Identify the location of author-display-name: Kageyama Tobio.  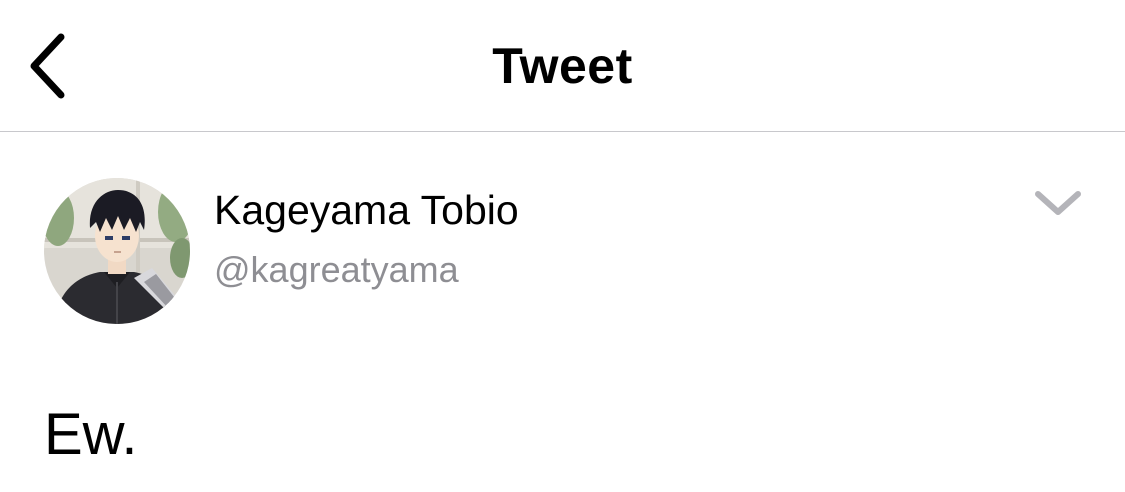
(366, 210).